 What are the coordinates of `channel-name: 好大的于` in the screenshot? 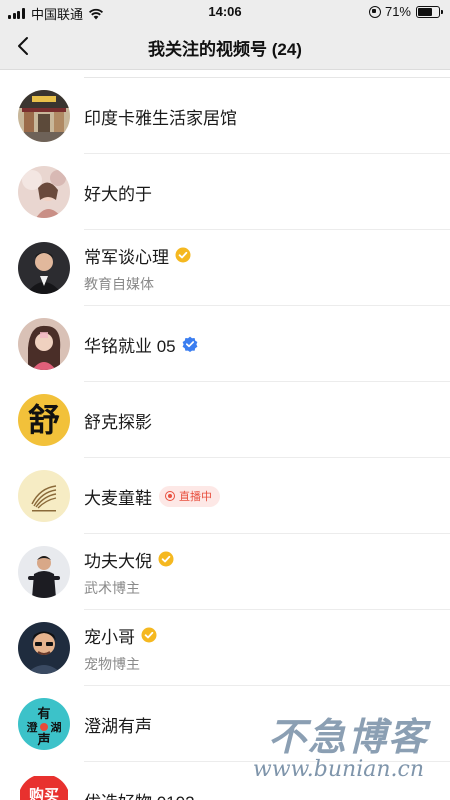 It's located at (118, 194).